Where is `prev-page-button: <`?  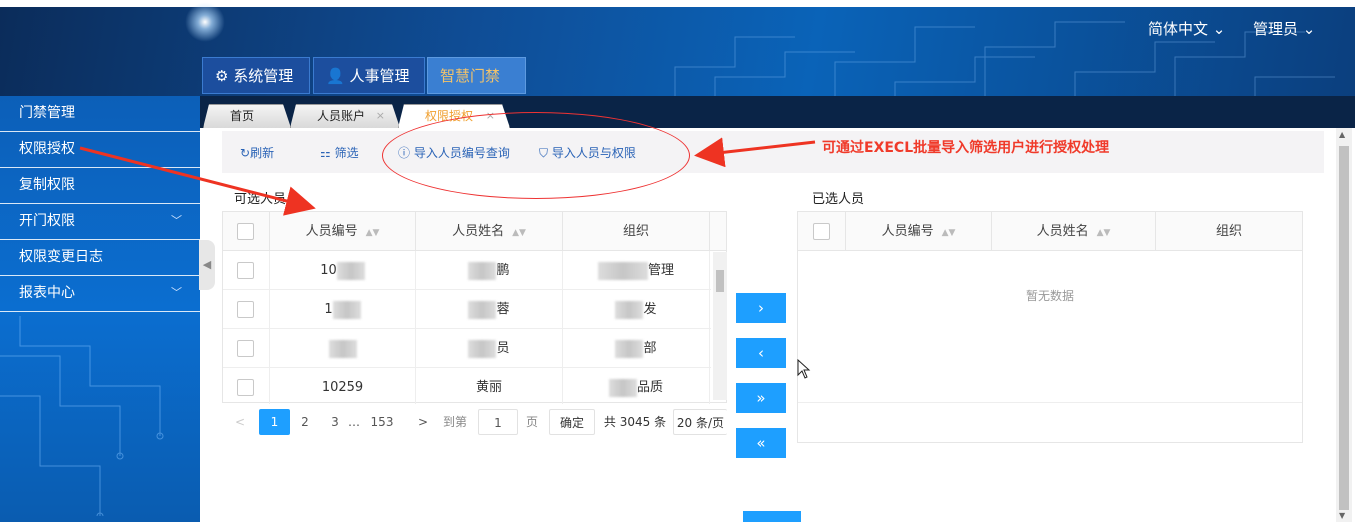 prev-page-button: < is located at coordinates (240, 422).